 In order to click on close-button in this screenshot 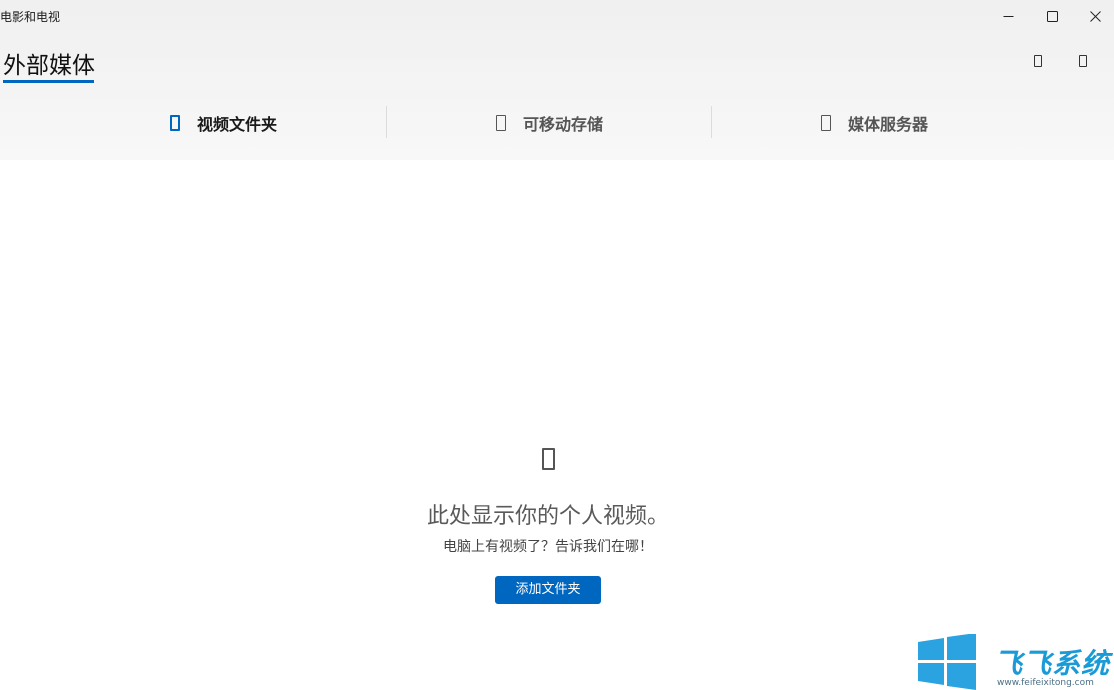, I will do `click(1093, 16)`.